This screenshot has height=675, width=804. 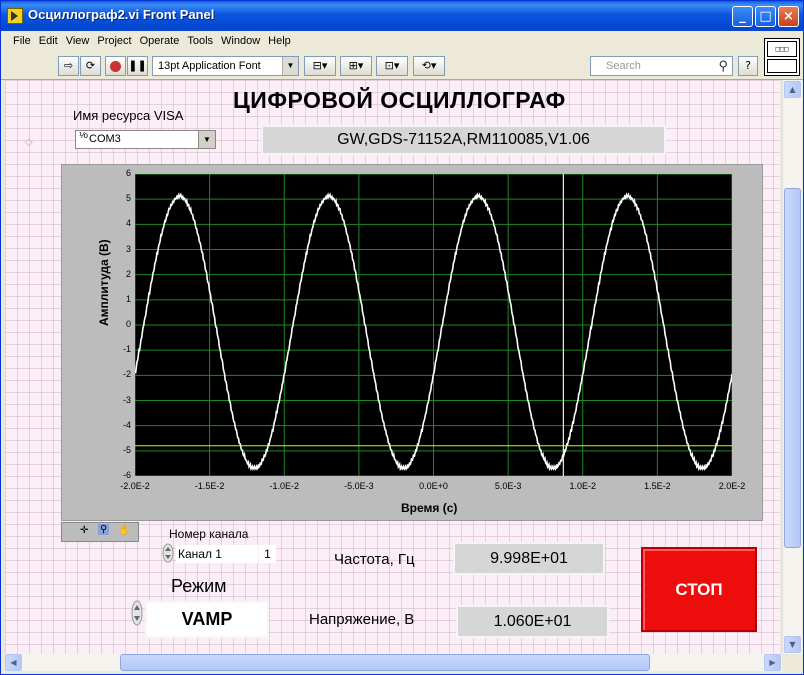 I want to click on ring-increment-icon, so click(x=168, y=553).